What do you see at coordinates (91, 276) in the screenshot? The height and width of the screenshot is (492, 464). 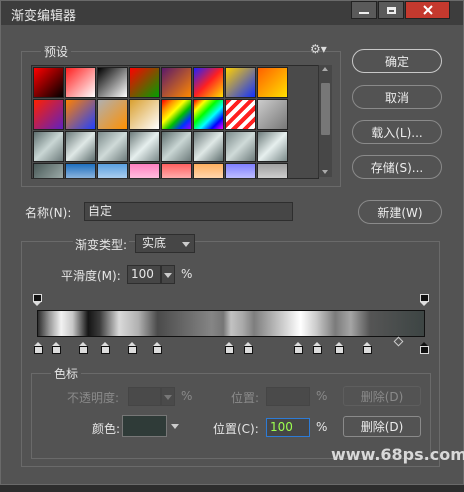 I see `smoothness-label: 平滑度(M):` at bounding box center [91, 276].